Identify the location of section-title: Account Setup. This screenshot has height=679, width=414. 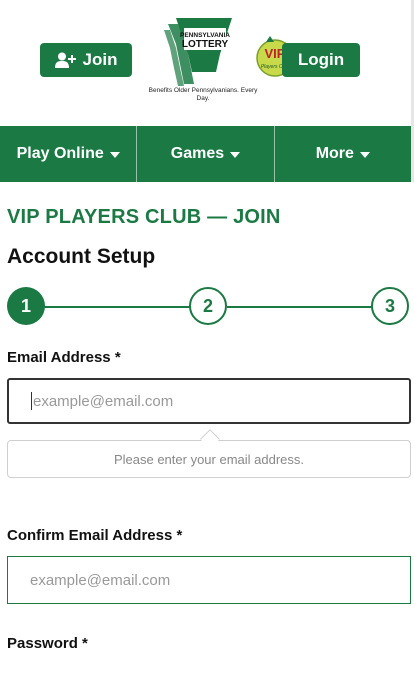
(81, 256).